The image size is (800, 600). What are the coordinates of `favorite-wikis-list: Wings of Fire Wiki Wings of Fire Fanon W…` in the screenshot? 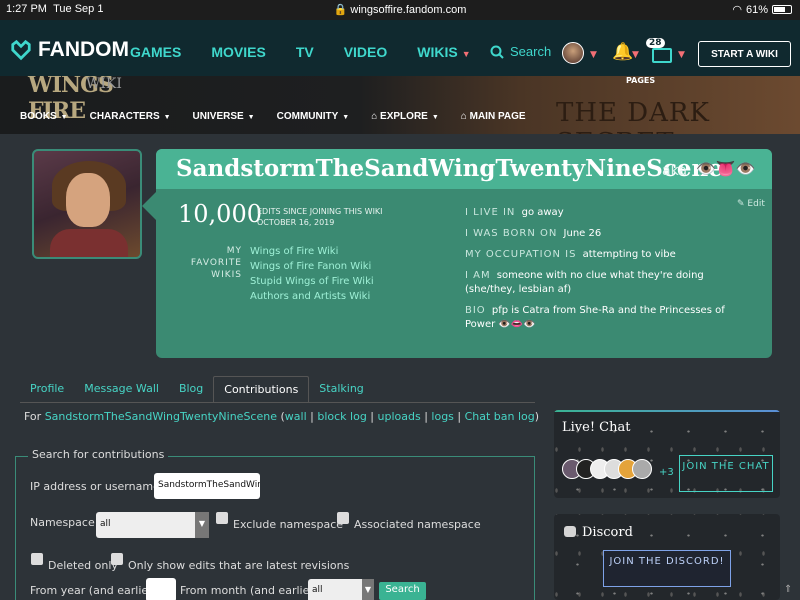 It's located at (312, 274).